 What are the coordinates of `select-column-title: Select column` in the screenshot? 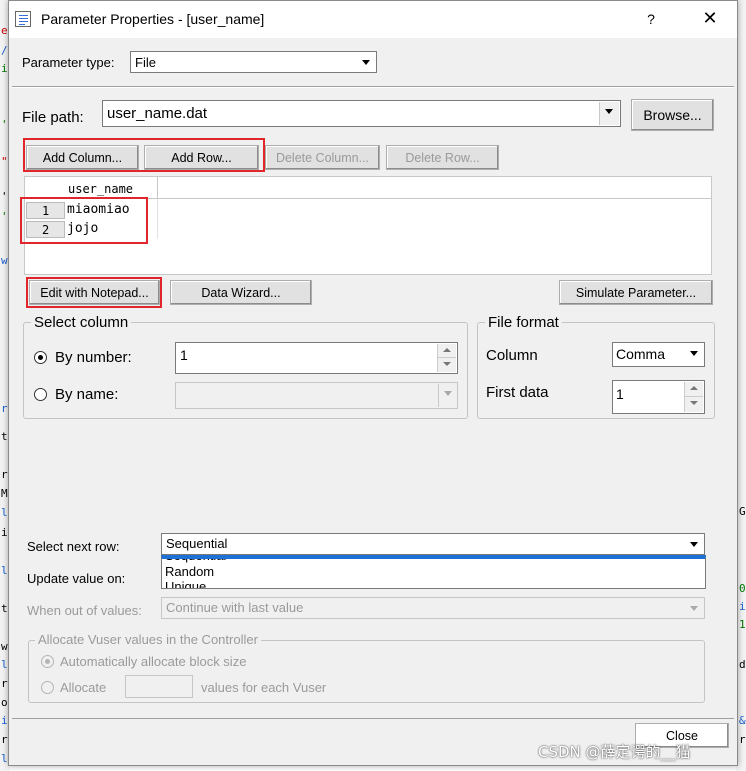 It's located at (81, 322).